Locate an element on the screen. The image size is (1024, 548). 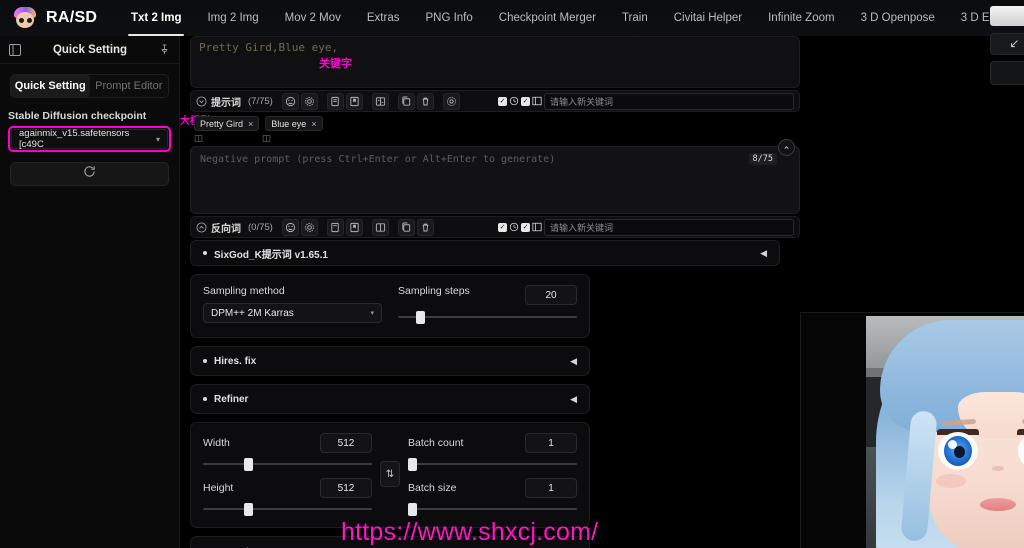
sidebar-tab-quick-setting: Quick Setting is located at coordinates (50, 86).